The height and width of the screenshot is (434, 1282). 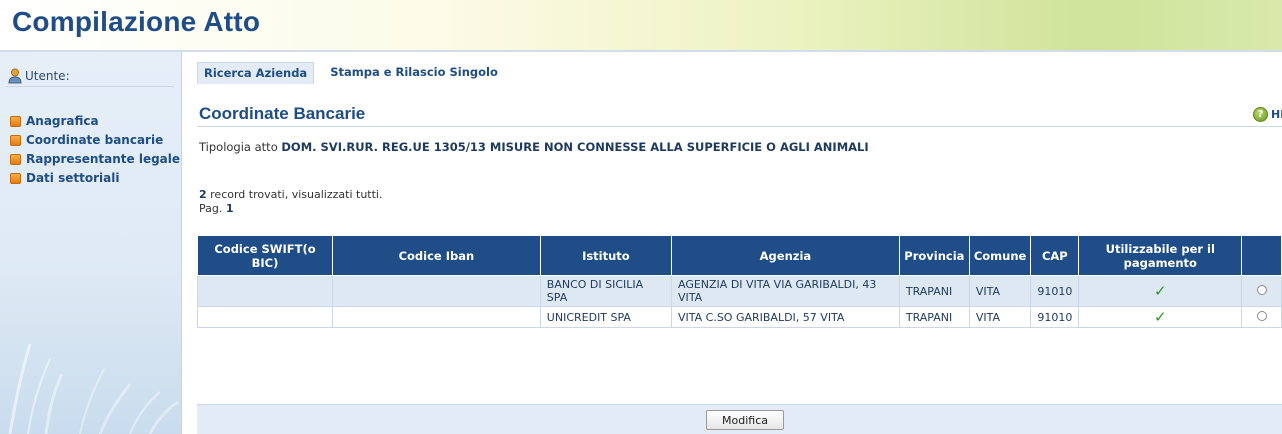 I want to click on col-header-swift: Codice SWIFT(o BIC), so click(x=265, y=255).